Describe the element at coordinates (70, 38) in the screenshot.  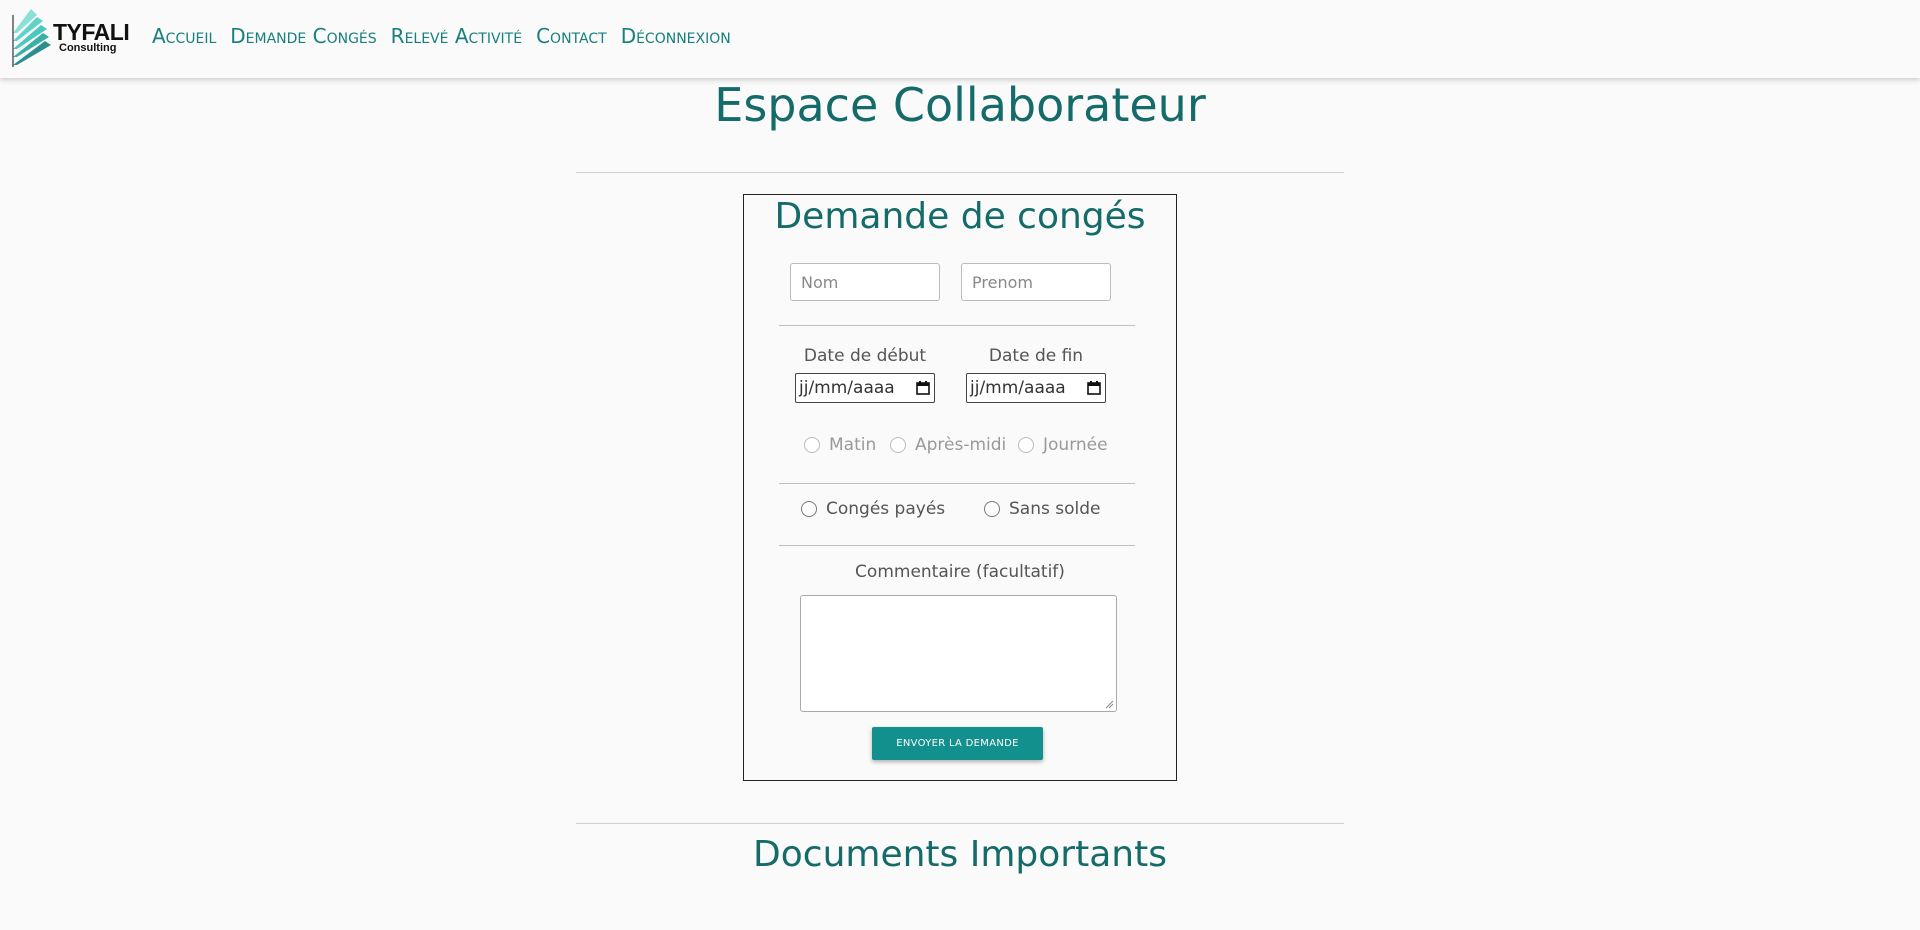
I see `brand-logo: TYFALI Consulting` at that location.